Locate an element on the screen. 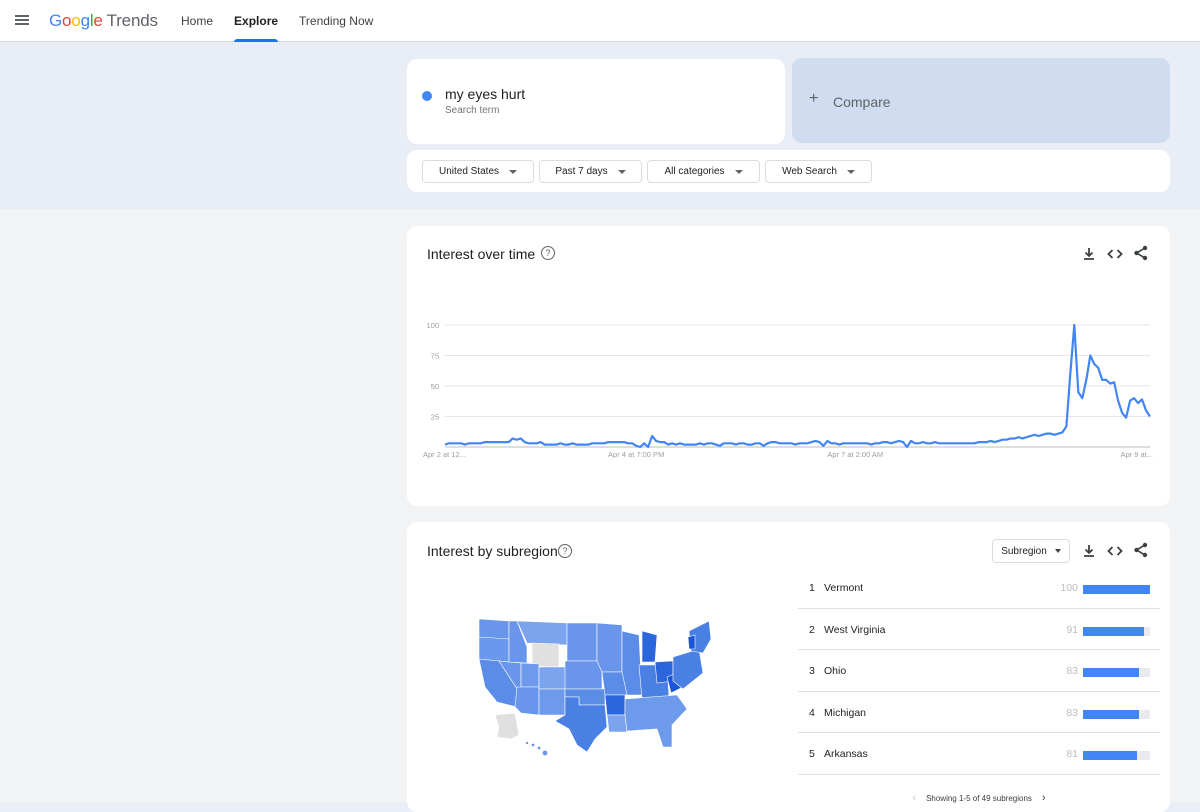 The image size is (1200, 812). y-tick-label: 100 is located at coordinates (432, 325).